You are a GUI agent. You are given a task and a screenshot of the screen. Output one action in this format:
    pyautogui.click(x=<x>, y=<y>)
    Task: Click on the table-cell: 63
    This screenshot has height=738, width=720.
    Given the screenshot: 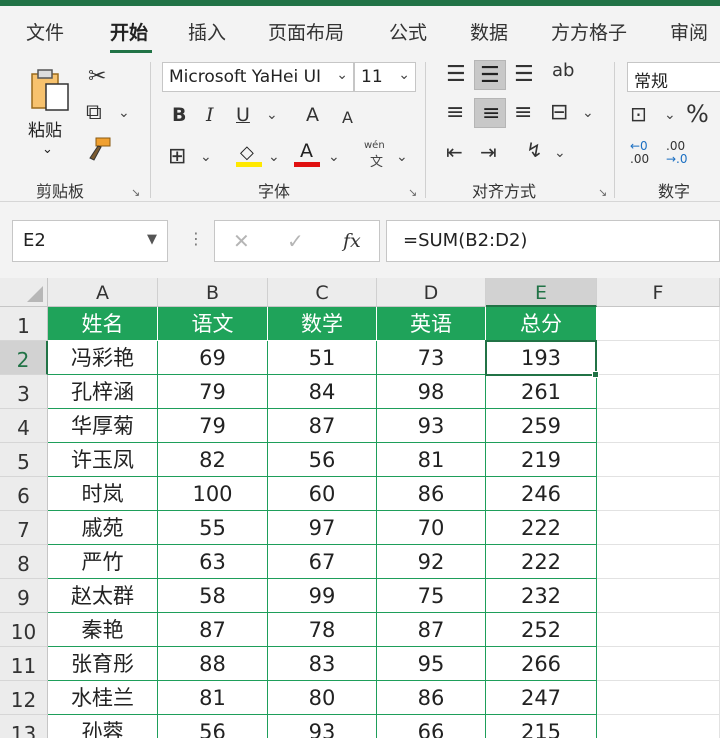 What is the action you would take?
    pyautogui.click(x=213, y=562)
    